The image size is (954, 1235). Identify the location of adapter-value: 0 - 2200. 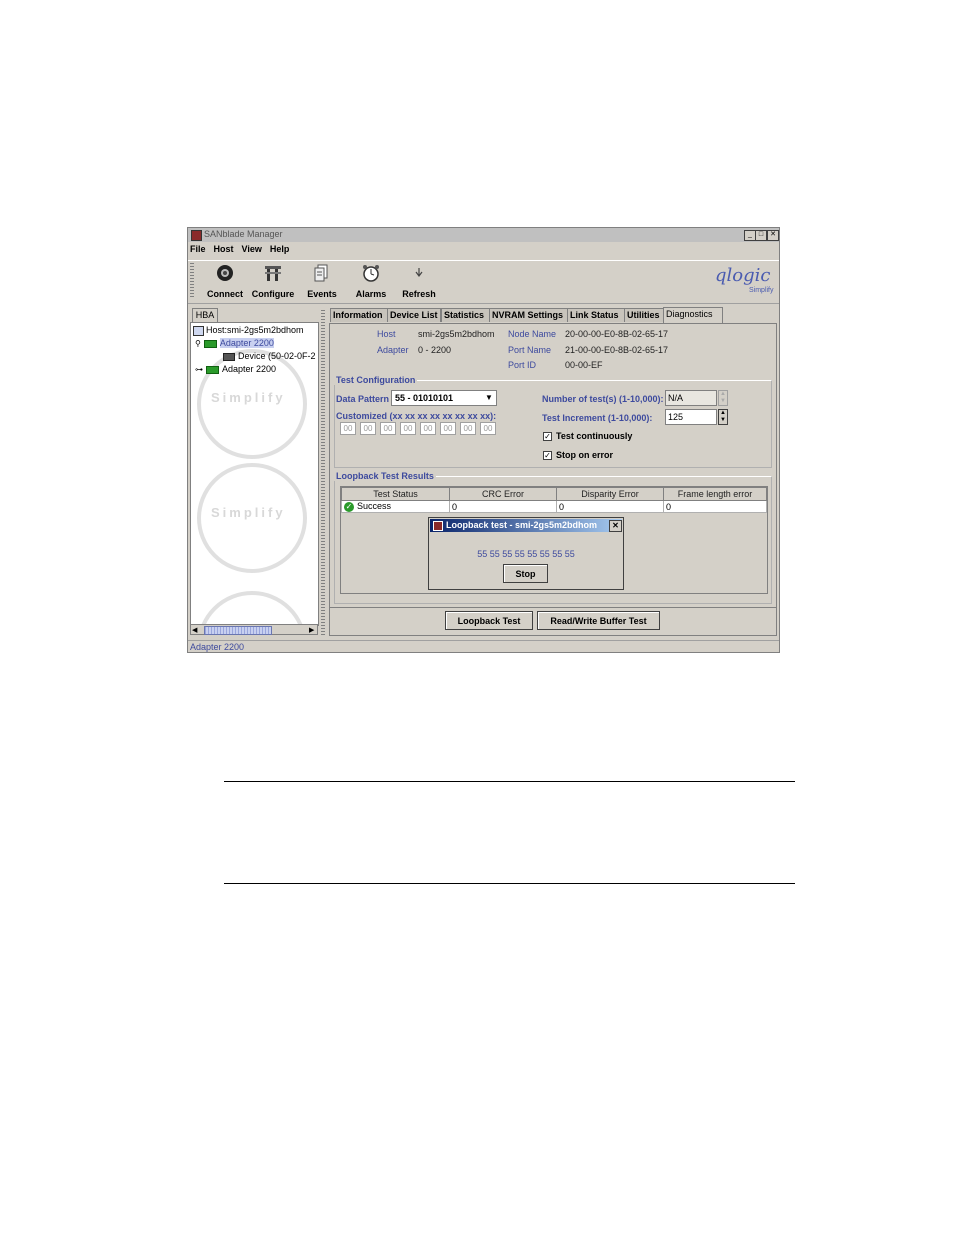
(435, 350).